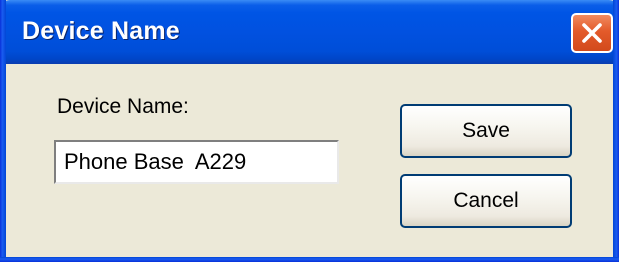 Image resolution: width=619 pixels, height=262 pixels. I want to click on close-icon, so click(592, 33).